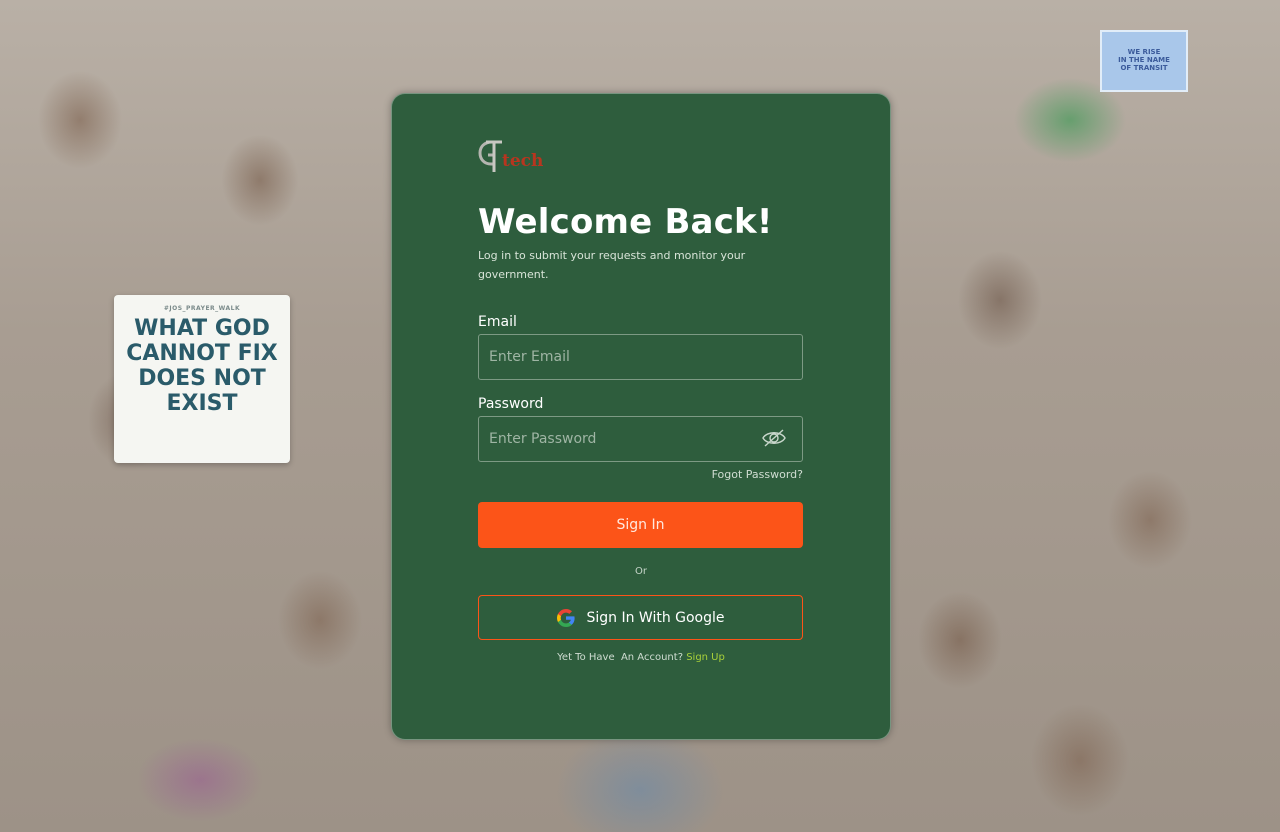  I want to click on forgot-password-link: Fogot Password?, so click(757, 474).